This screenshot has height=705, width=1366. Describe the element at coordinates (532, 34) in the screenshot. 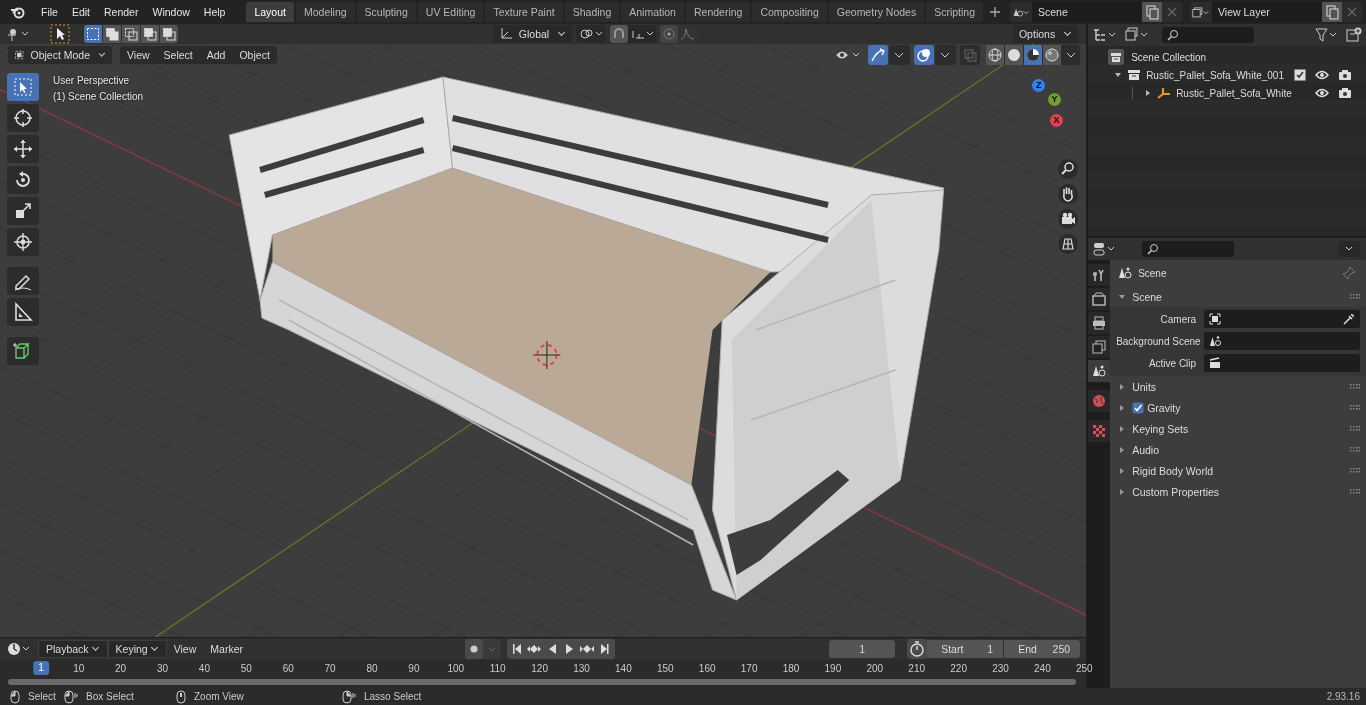

I see `transform-orientation-dropdown: Global` at that location.